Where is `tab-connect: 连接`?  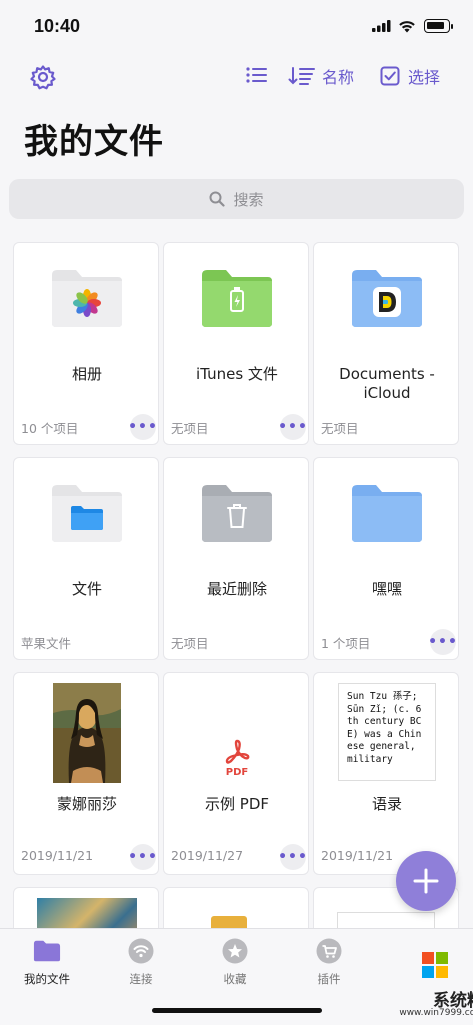
tab-connect: 连接 is located at coordinates (141, 962).